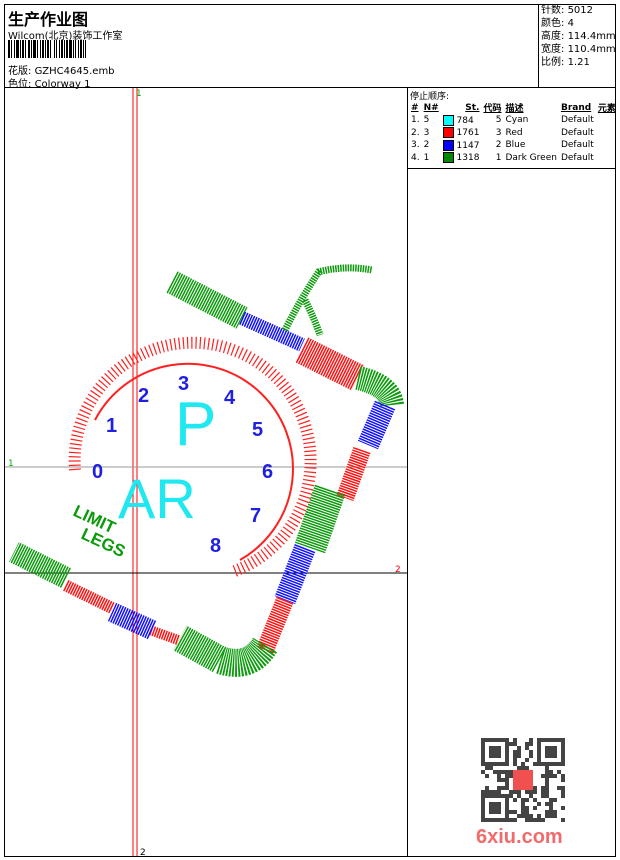 The image size is (620, 860). I want to click on stat-label: 比例:, so click(553, 62).